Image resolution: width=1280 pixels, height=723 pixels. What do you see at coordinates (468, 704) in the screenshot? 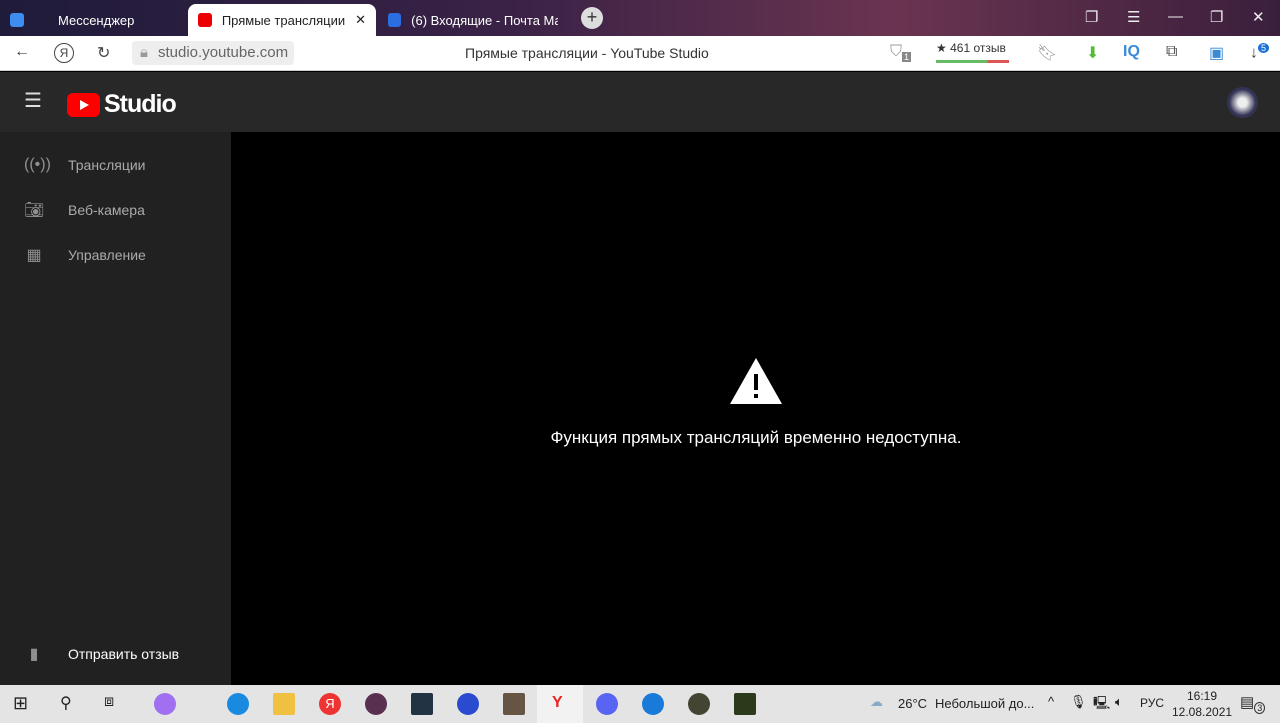
I see `audacity-icon` at bounding box center [468, 704].